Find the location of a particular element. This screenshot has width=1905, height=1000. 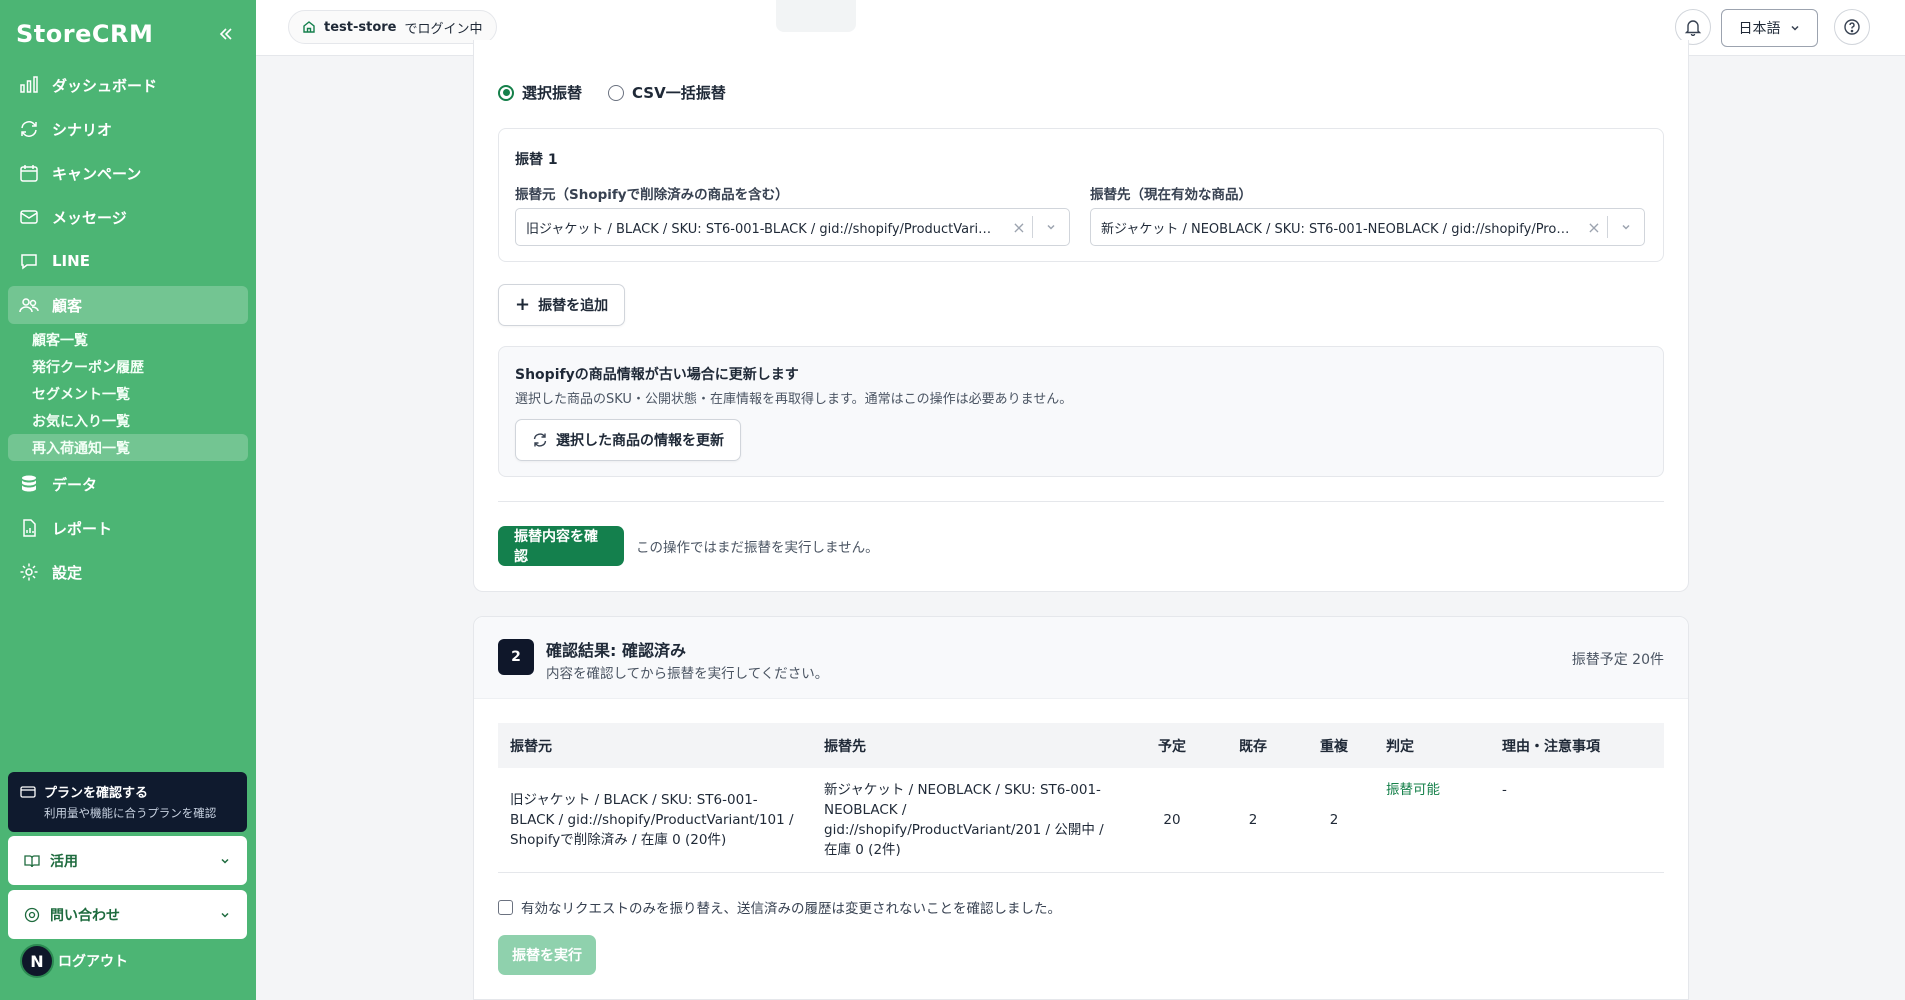

cell-reason: - is located at coordinates (1577, 820).